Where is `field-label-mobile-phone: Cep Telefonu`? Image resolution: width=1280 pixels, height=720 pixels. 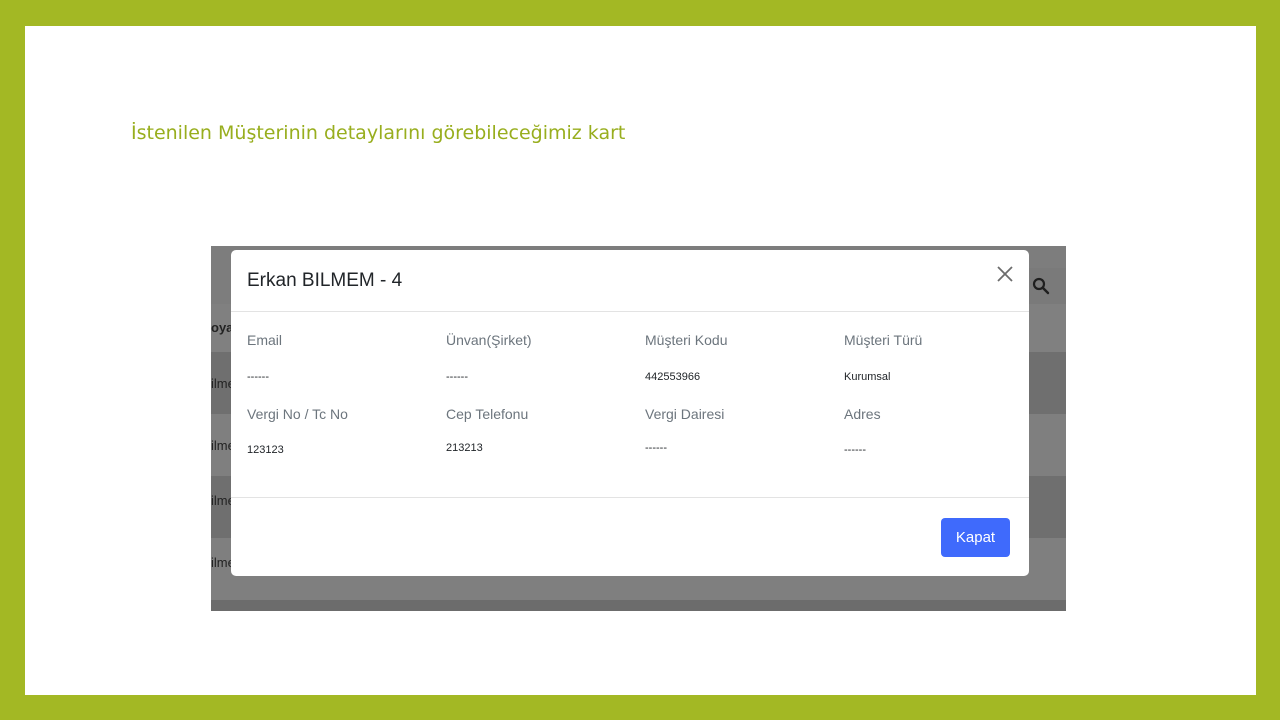 field-label-mobile-phone: Cep Telefonu is located at coordinates (487, 414).